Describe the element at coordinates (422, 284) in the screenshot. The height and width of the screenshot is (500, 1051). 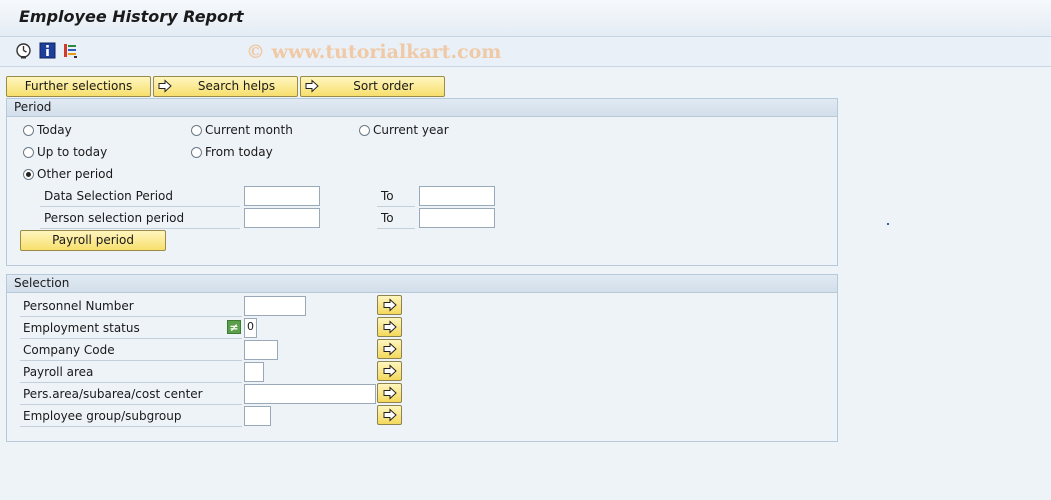
I see `selection-group-header: Selection` at that location.